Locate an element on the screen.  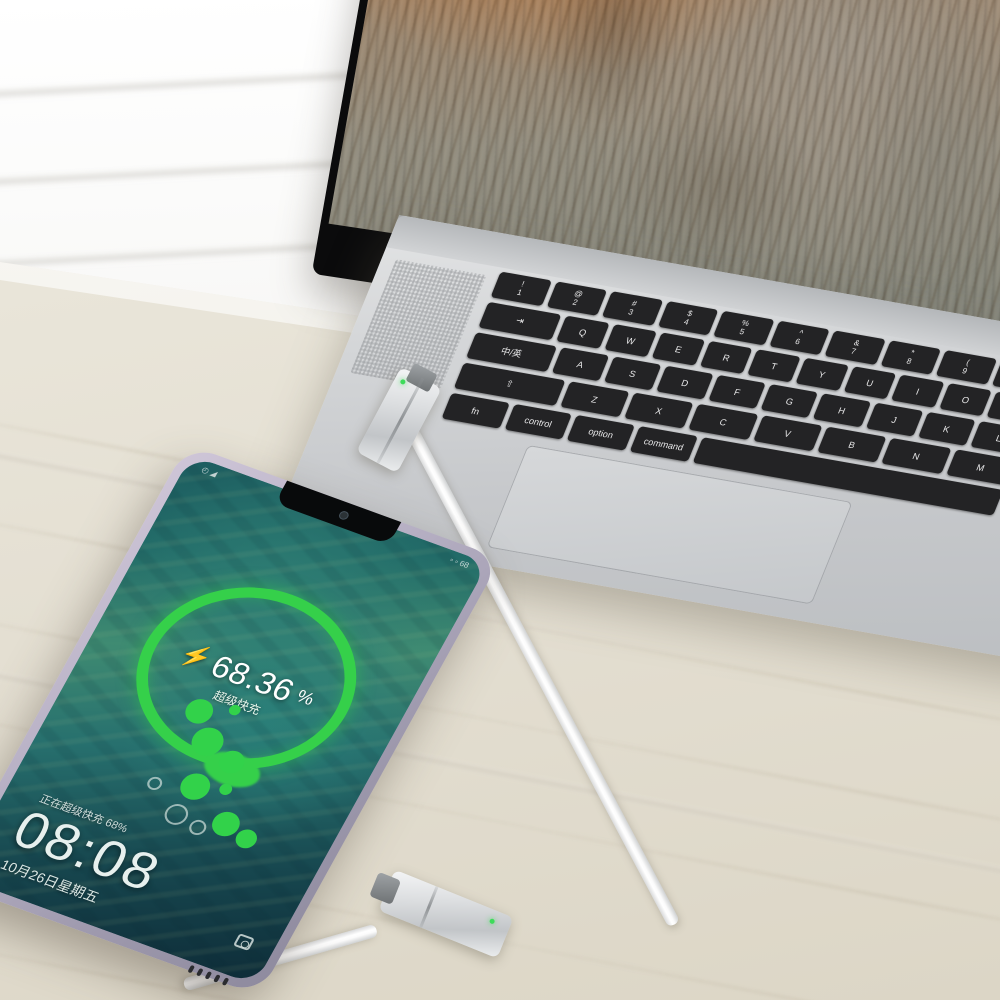
key-k: K is located at coordinates (946, 428).